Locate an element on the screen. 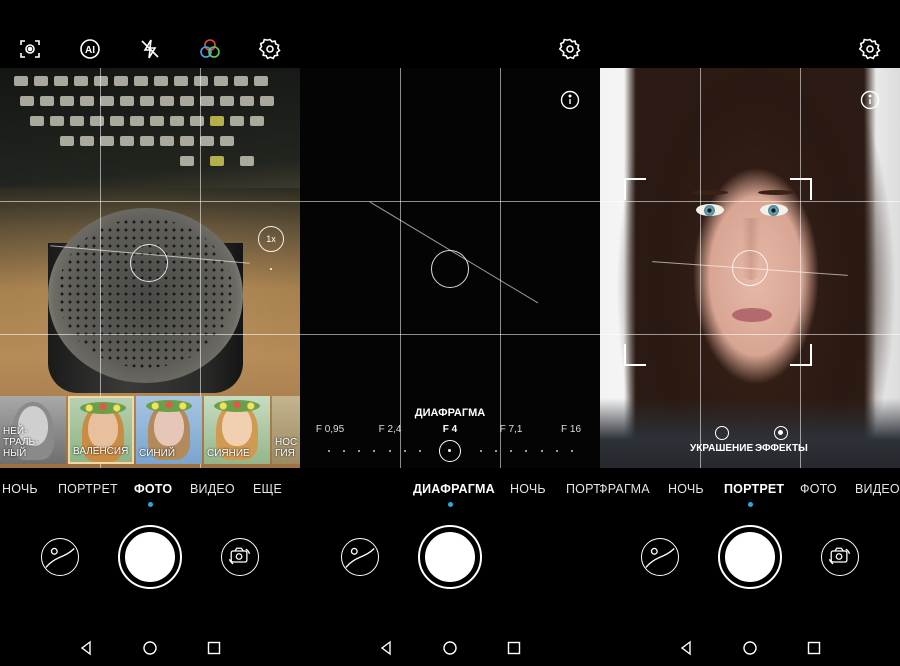  effects-label: ЭФФЕКТЫ is located at coordinates (781, 448).